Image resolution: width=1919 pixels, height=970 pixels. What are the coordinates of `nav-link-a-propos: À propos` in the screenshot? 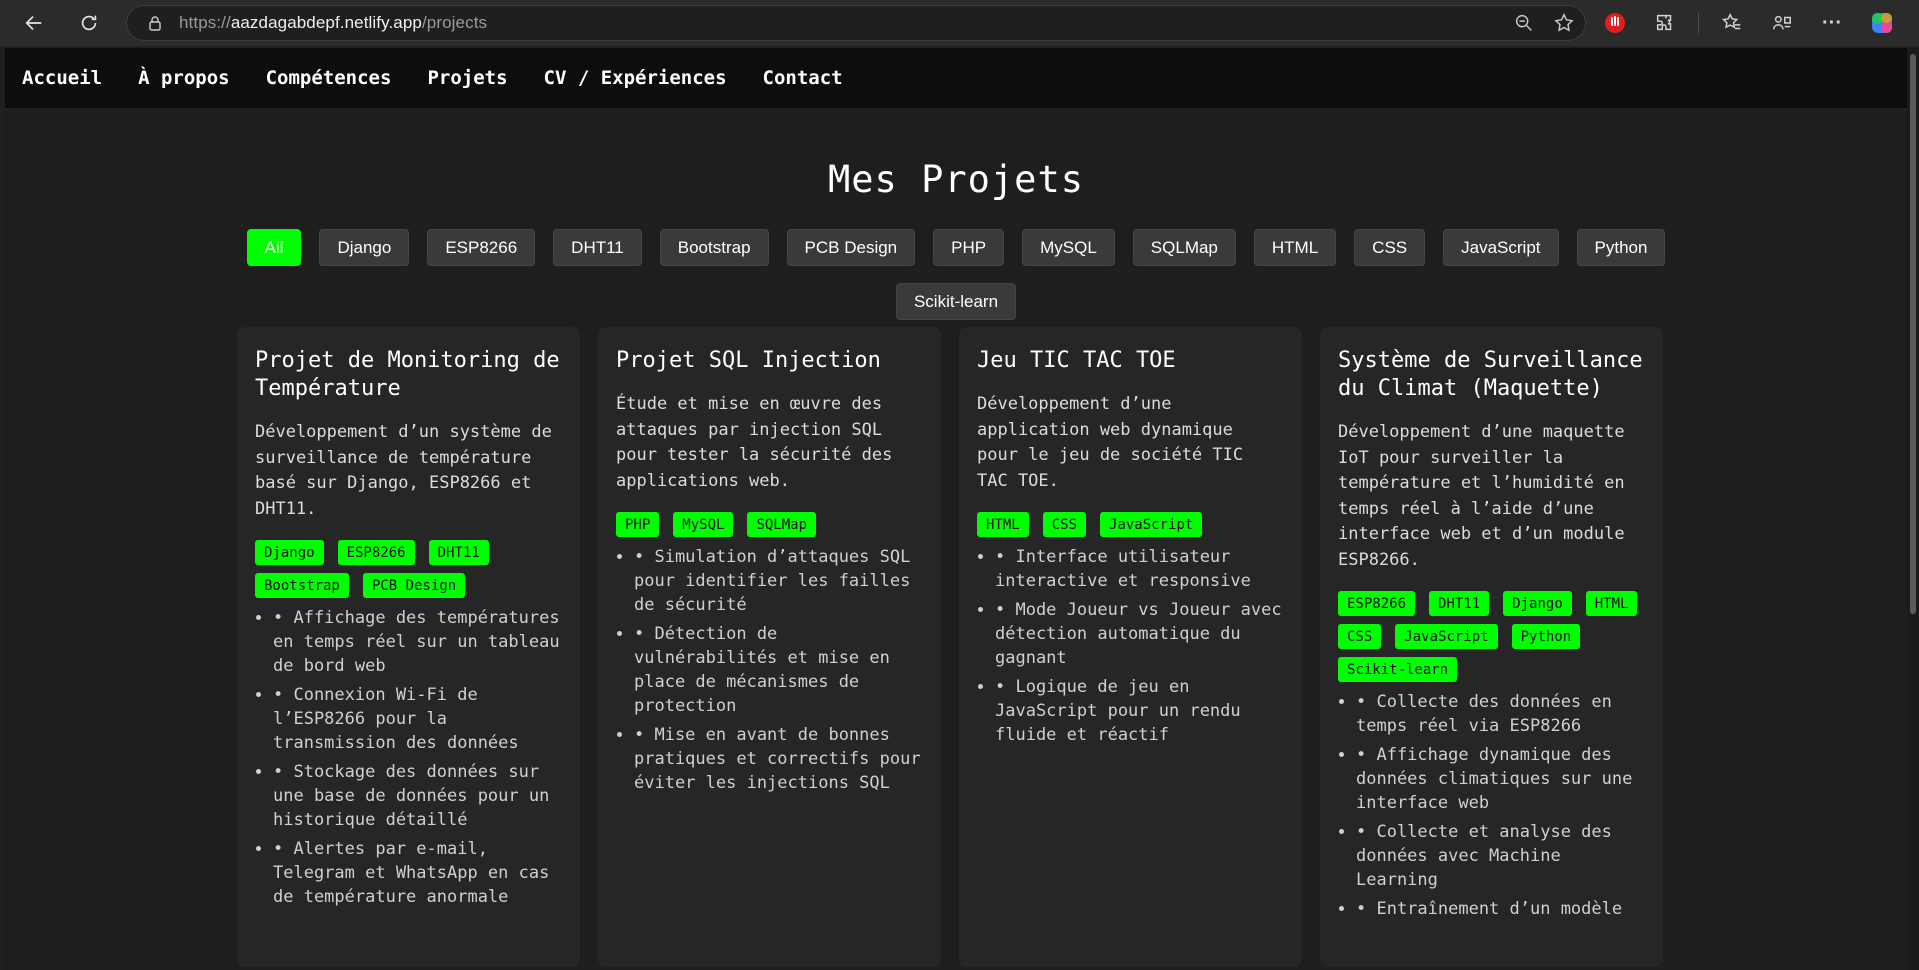 It's located at (184, 78).